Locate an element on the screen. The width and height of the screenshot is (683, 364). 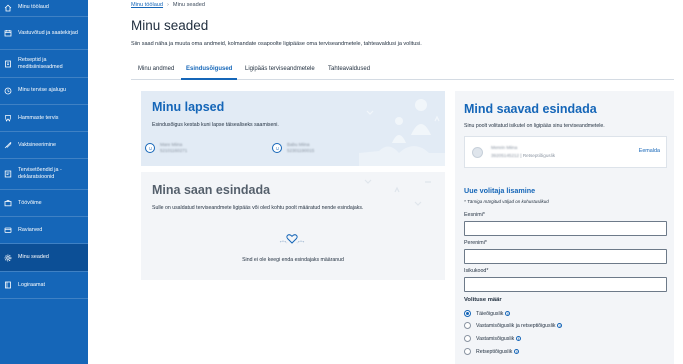
prescription-icon is located at coordinates (8, 64).